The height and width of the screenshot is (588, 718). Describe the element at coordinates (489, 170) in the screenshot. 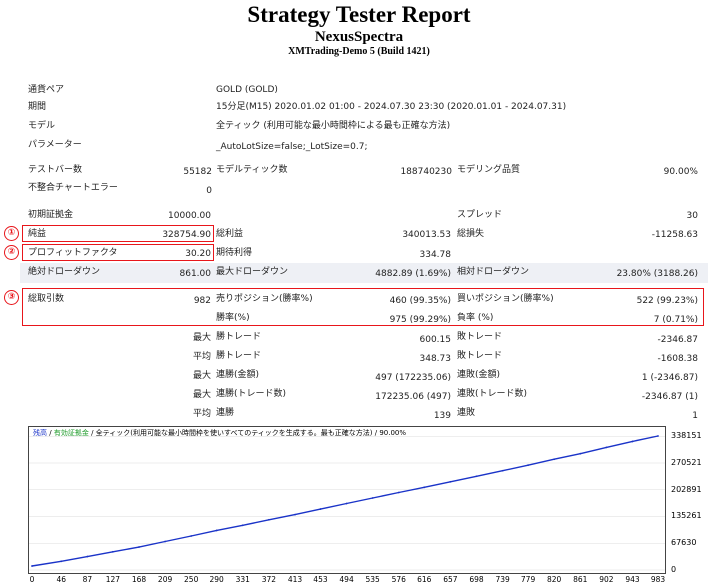

I see `quality-label: モデリング品質` at that location.